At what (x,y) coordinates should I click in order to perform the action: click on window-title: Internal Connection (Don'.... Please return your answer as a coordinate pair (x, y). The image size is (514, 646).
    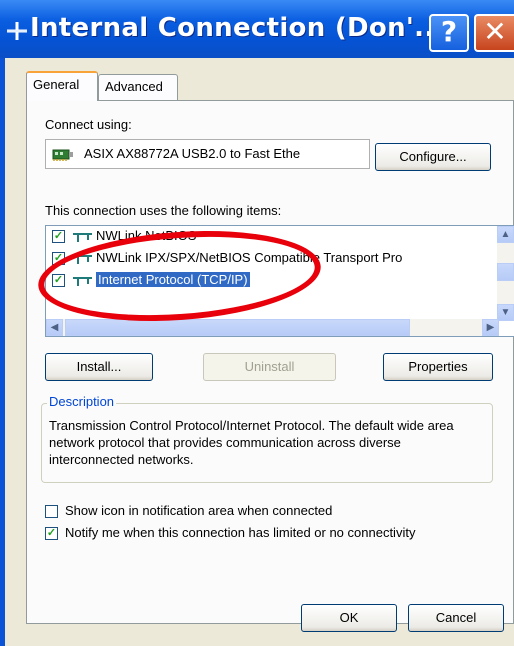
    Looking at the image, I should click on (237, 28).